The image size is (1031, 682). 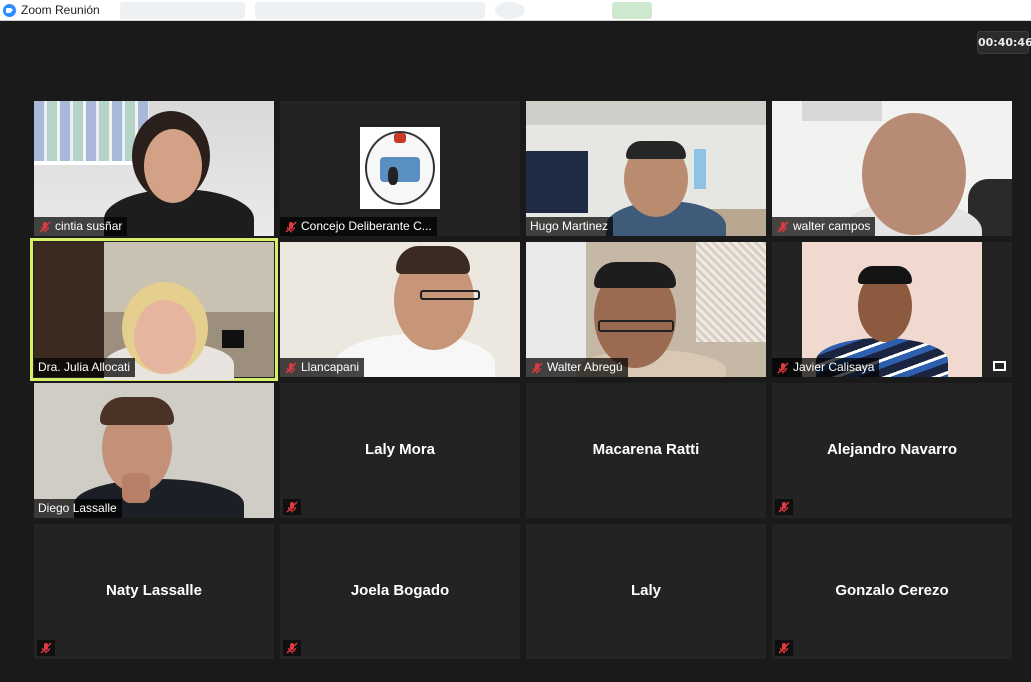 What do you see at coordinates (1004, 42) in the screenshot?
I see `meeting-timer: 00:40:46` at bounding box center [1004, 42].